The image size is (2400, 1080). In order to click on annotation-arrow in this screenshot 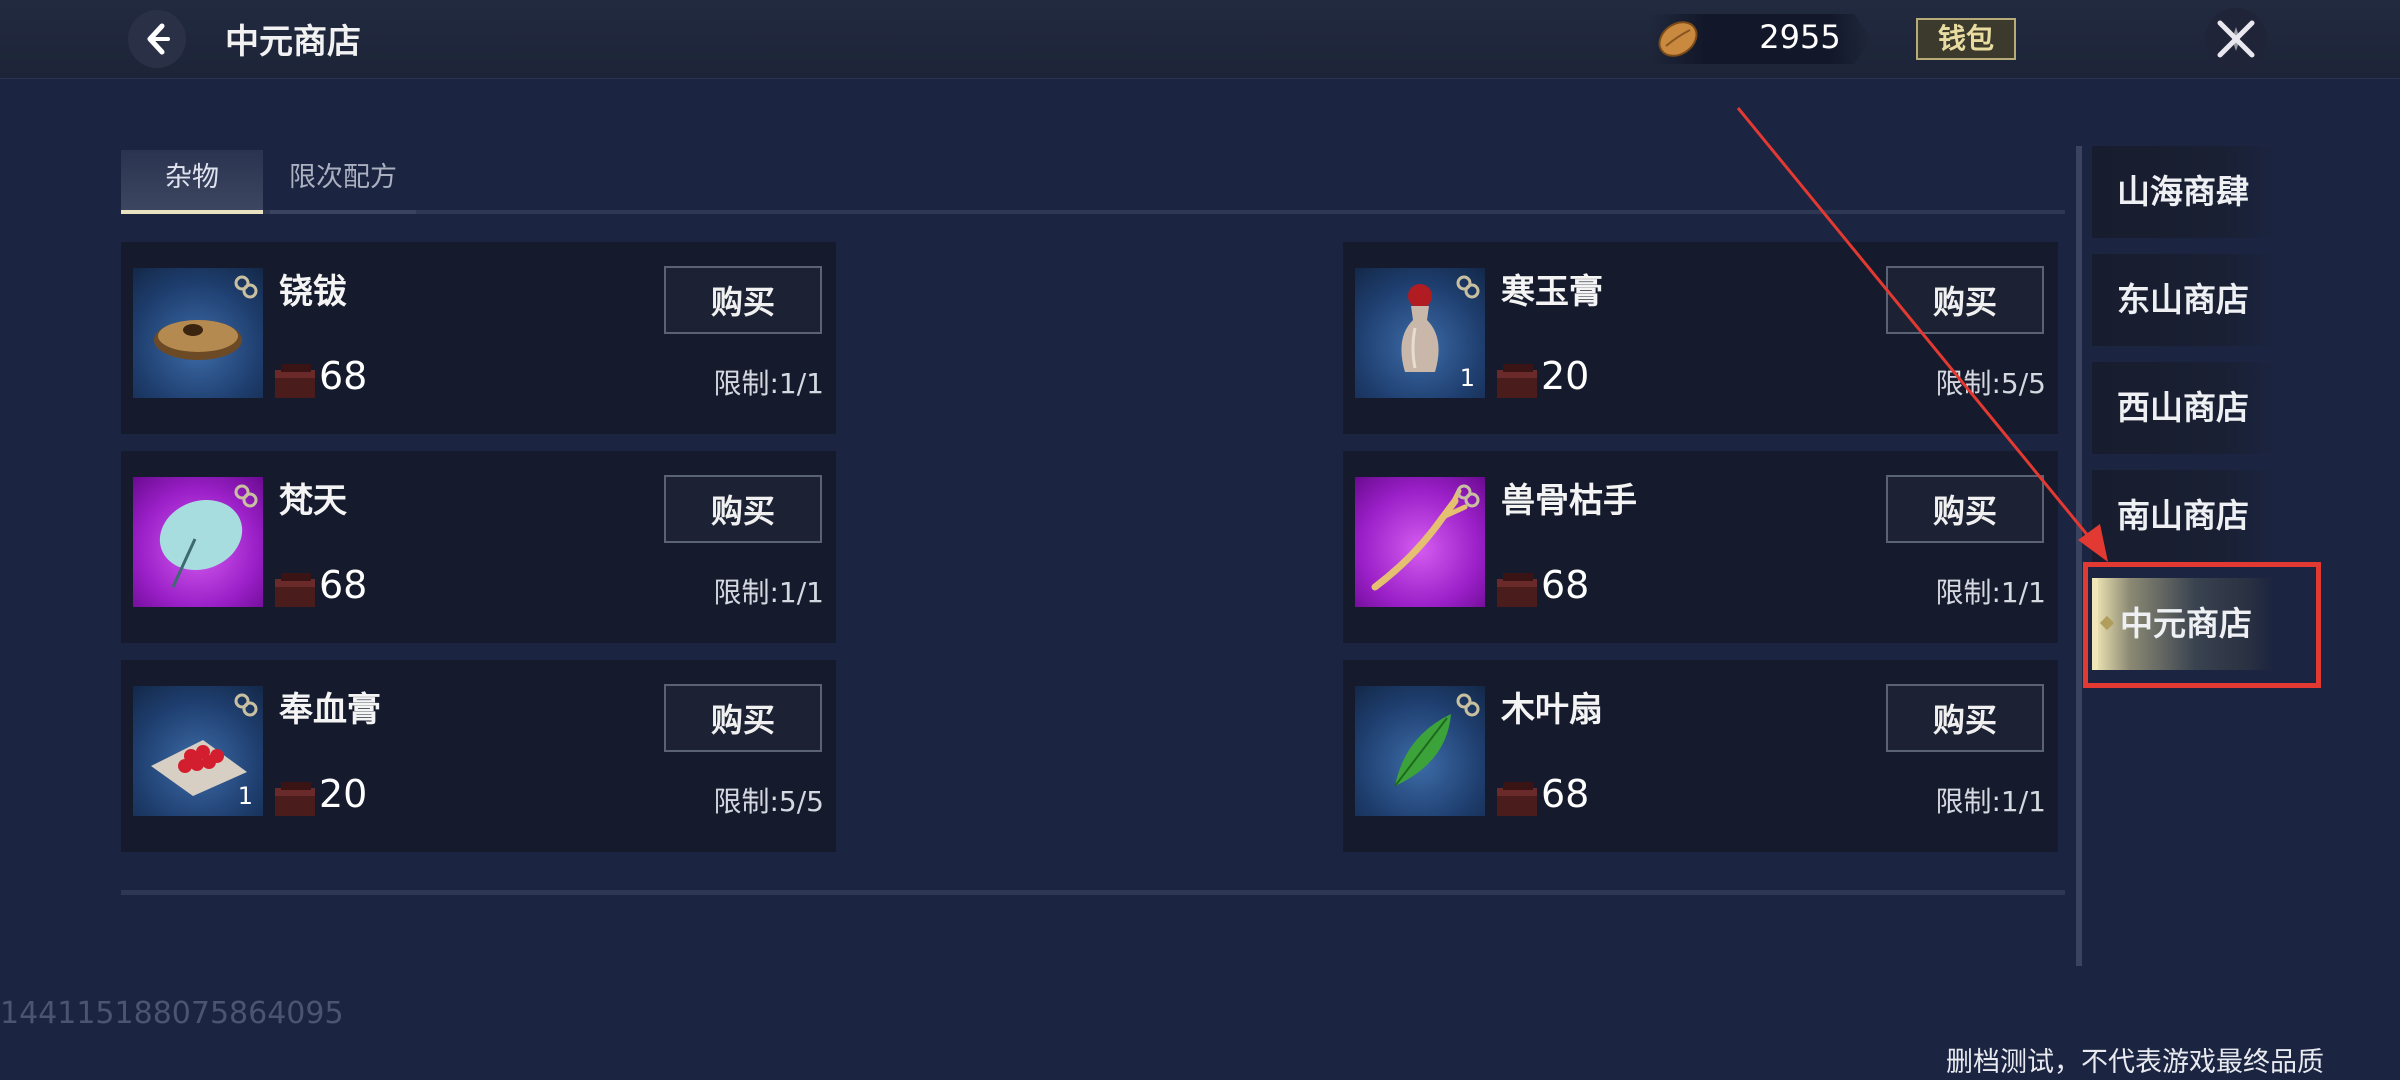, I will do `click(1922, 334)`.